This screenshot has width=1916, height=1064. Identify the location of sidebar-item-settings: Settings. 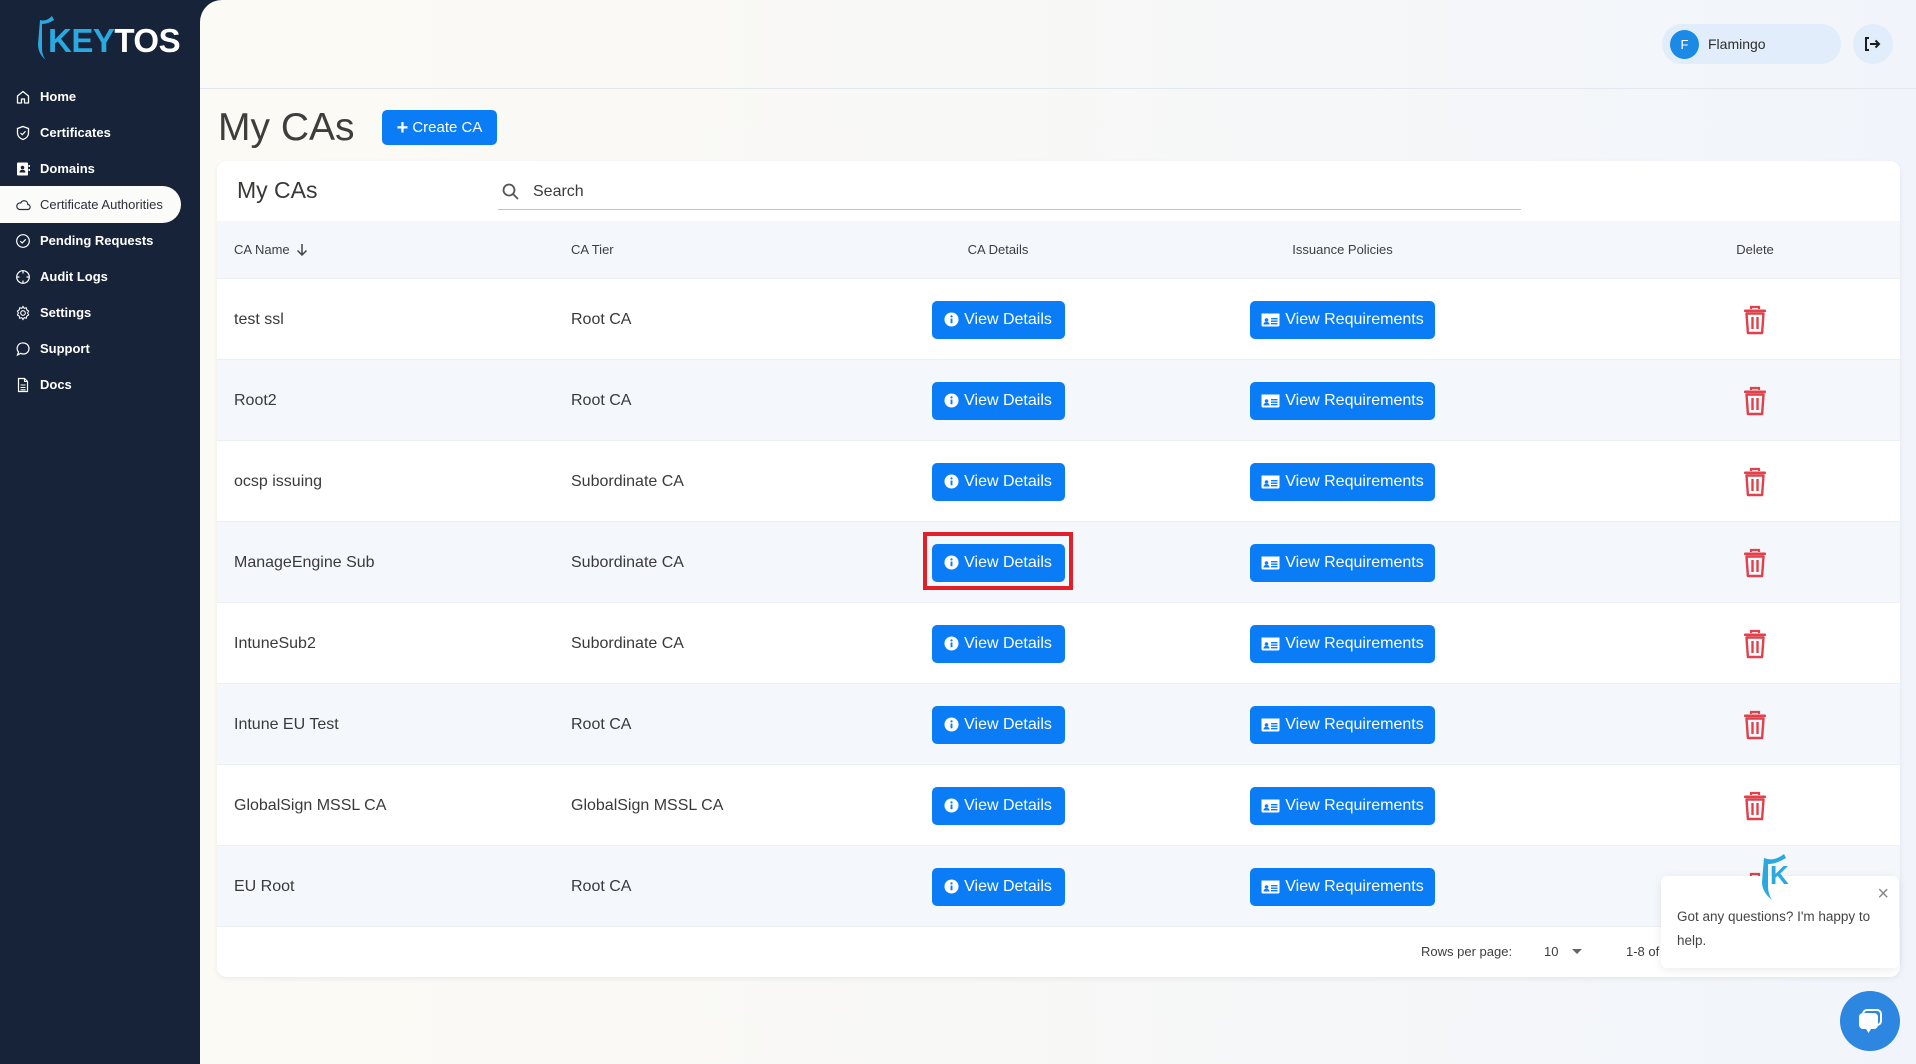
(90, 312).